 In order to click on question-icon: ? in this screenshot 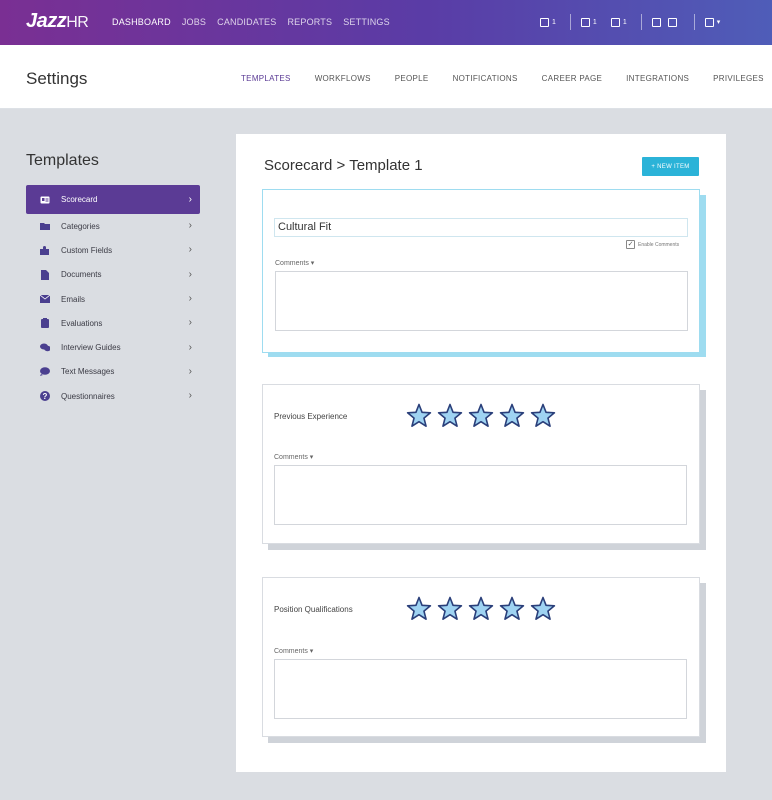, I will do `click(45, 396)`.